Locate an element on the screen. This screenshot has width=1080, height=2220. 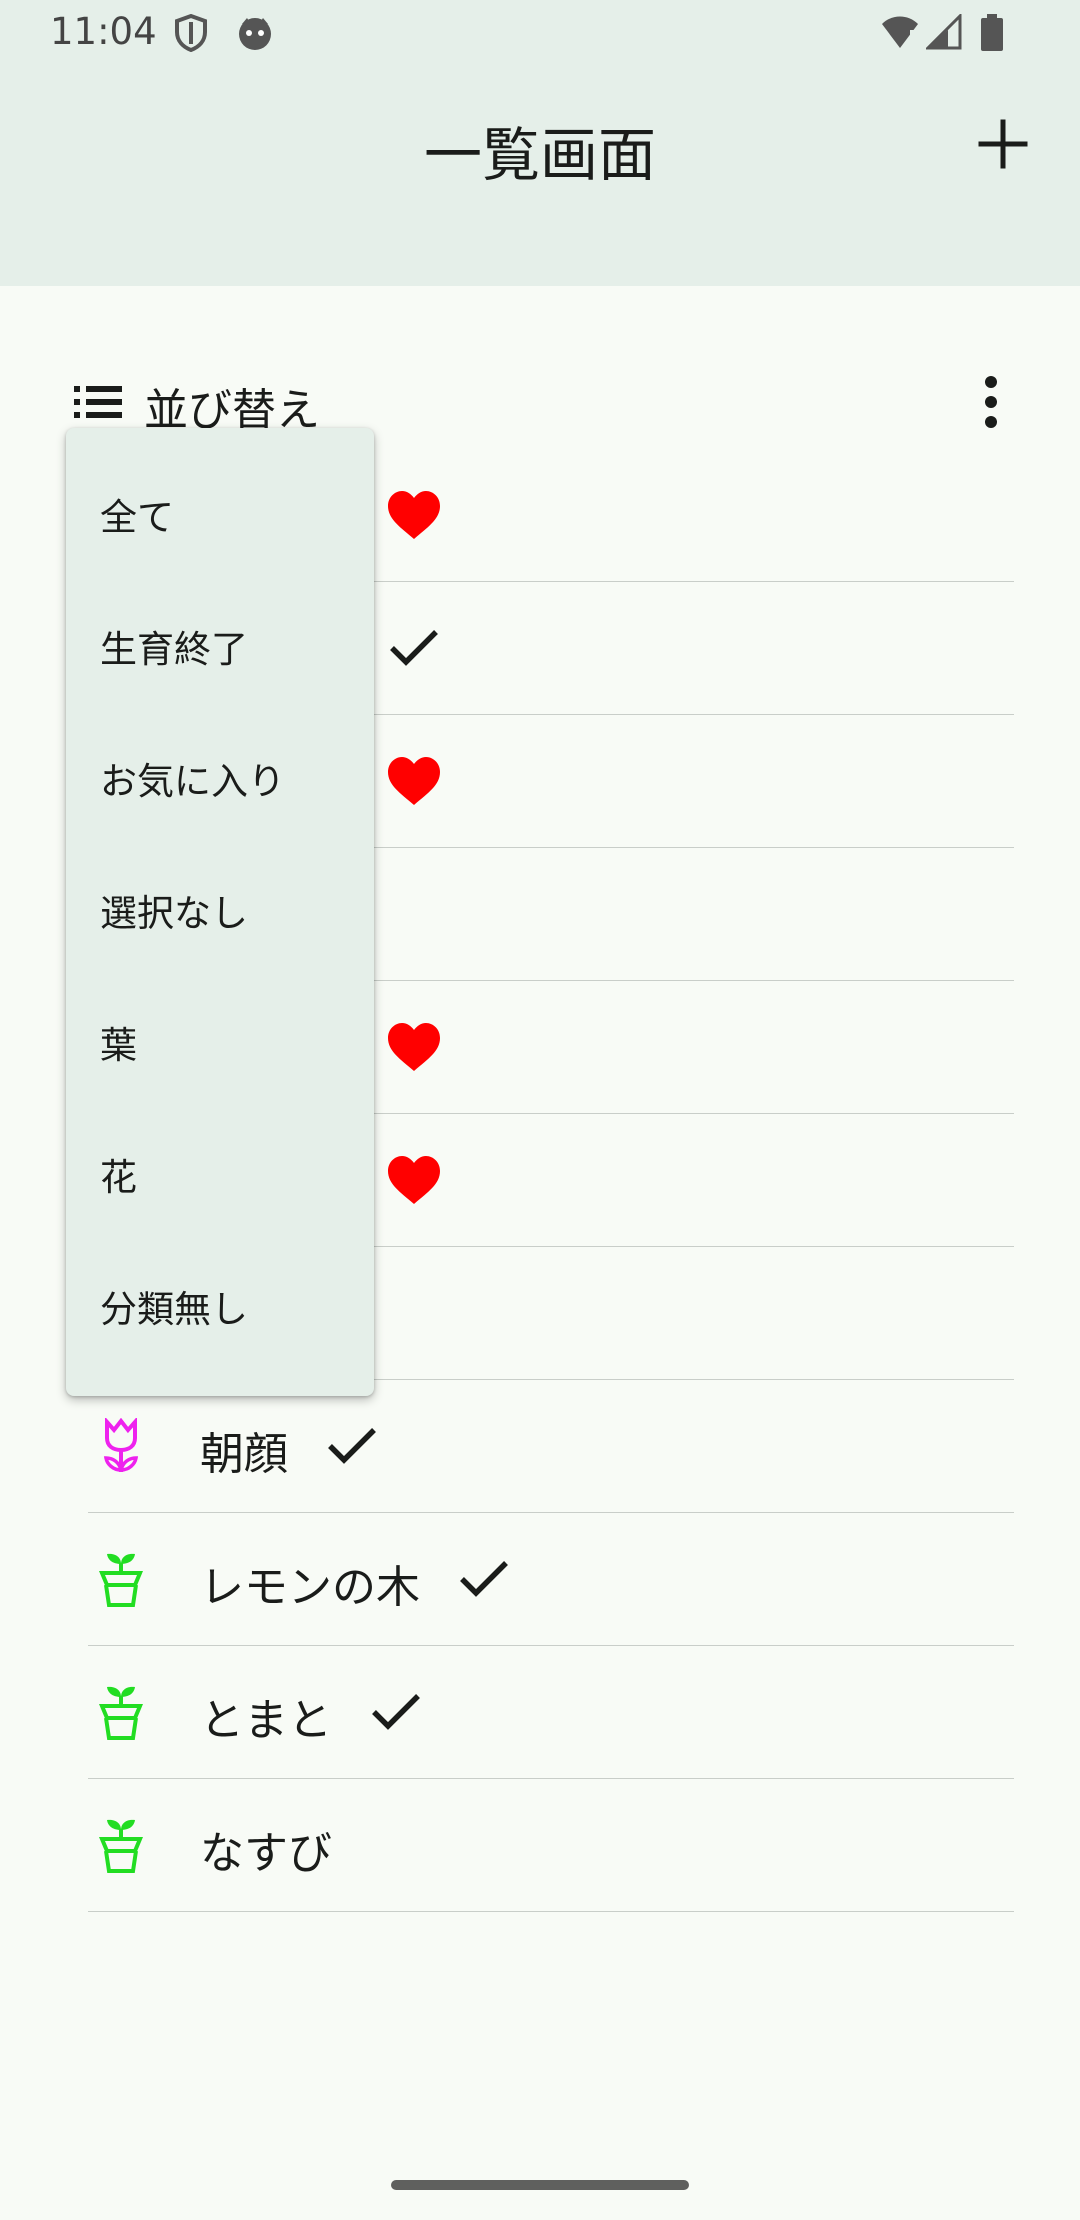
list-icon is located at coordinates (98, 402).